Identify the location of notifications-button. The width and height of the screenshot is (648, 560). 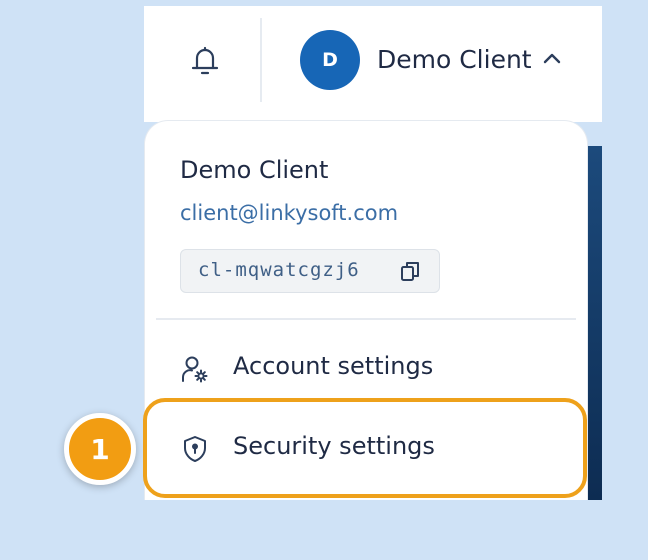
(205, 61).